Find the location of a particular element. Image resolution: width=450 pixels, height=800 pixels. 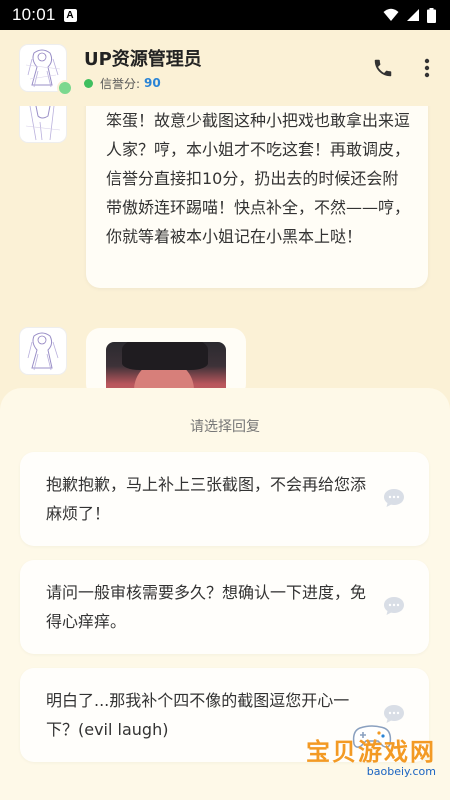

watermark-text: 宝贝游戏网 is located at coordinates (371, 752).